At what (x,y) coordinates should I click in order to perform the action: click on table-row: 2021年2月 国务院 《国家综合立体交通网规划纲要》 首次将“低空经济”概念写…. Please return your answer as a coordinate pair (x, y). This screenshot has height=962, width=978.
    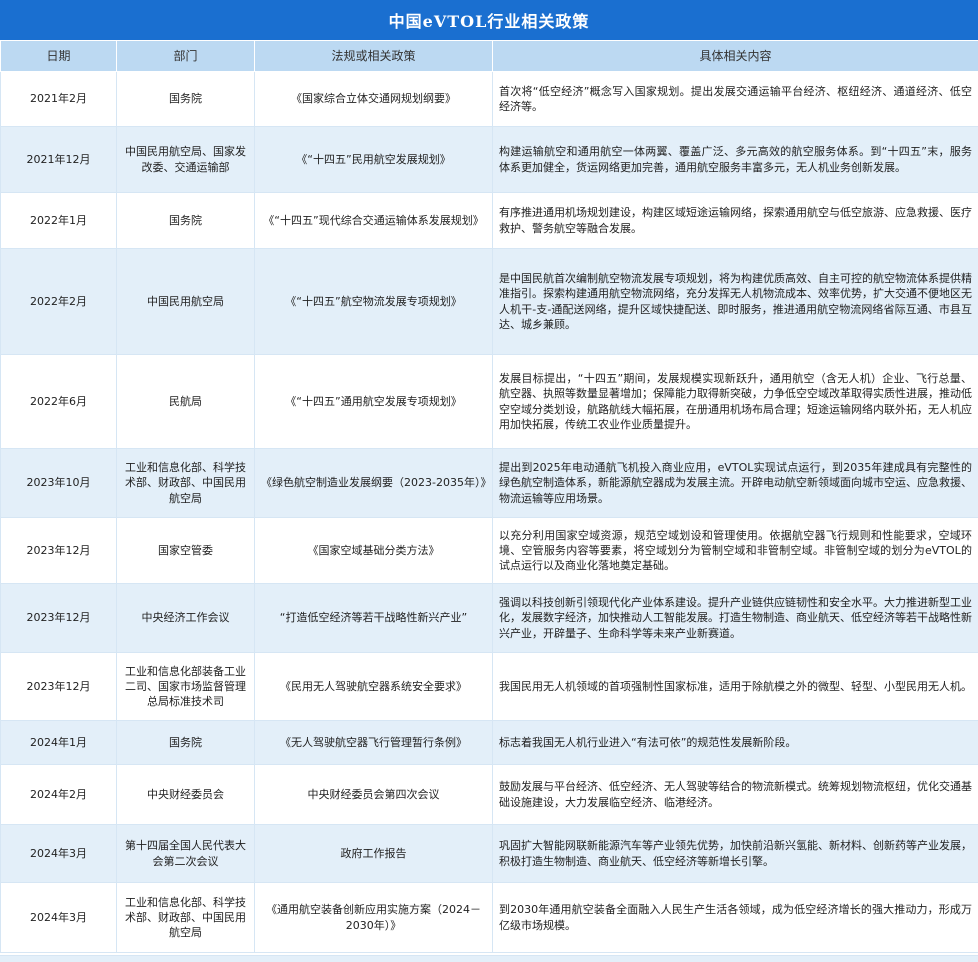
    Looking at the image, I should click on (489, 99).